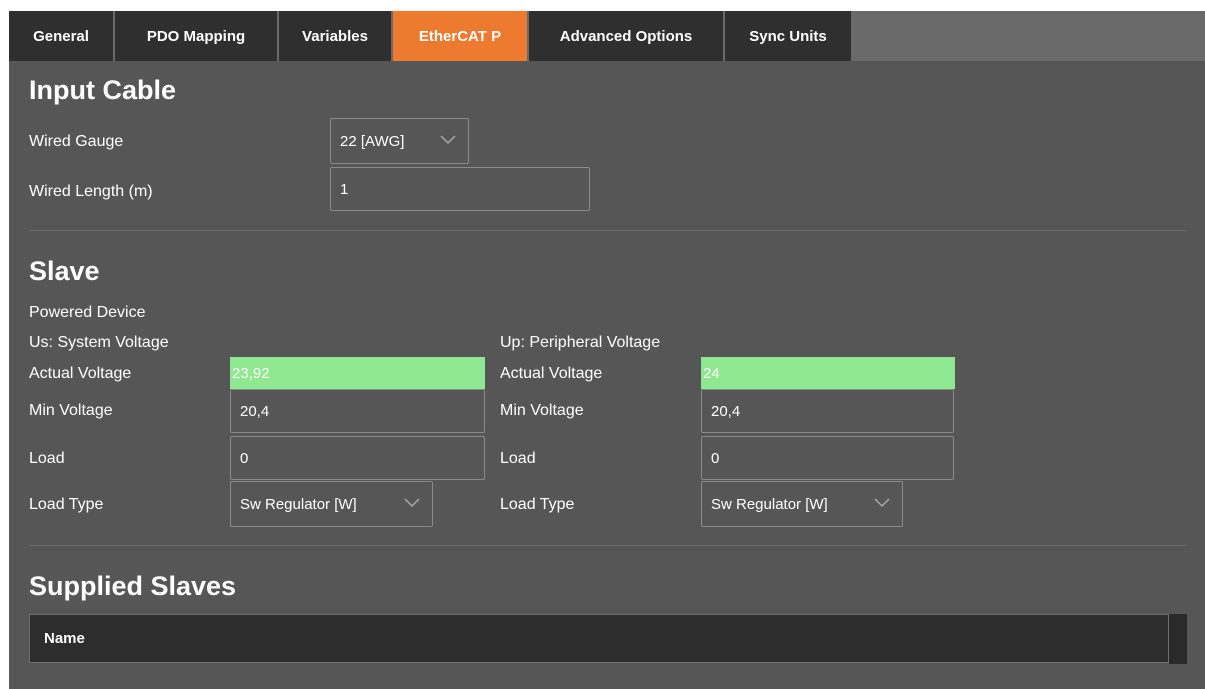 The image size is (1205, 689). I want to click on us-load-type-select: Sw Regulator [W], so click(331, 504).